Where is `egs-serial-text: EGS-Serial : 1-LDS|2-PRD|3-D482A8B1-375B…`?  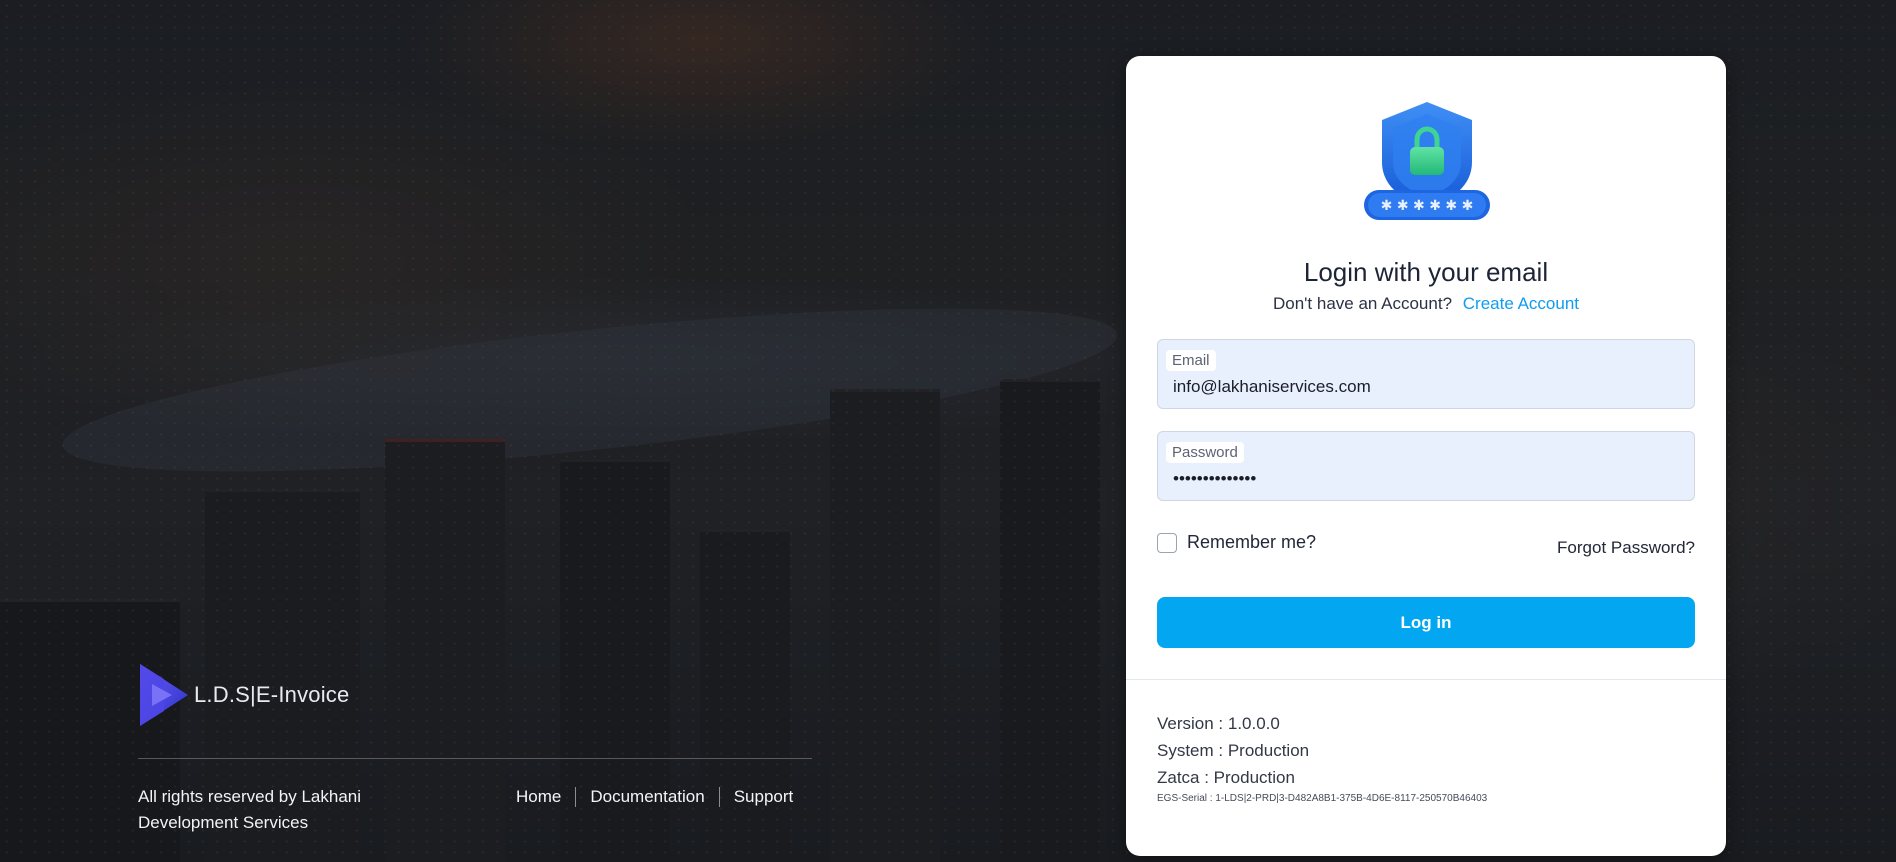 egs-serial-text: EGS-Serial : 1-LDS|2-PRD|3-D482A8B1-375B… is located at coordinates (1322, 798).